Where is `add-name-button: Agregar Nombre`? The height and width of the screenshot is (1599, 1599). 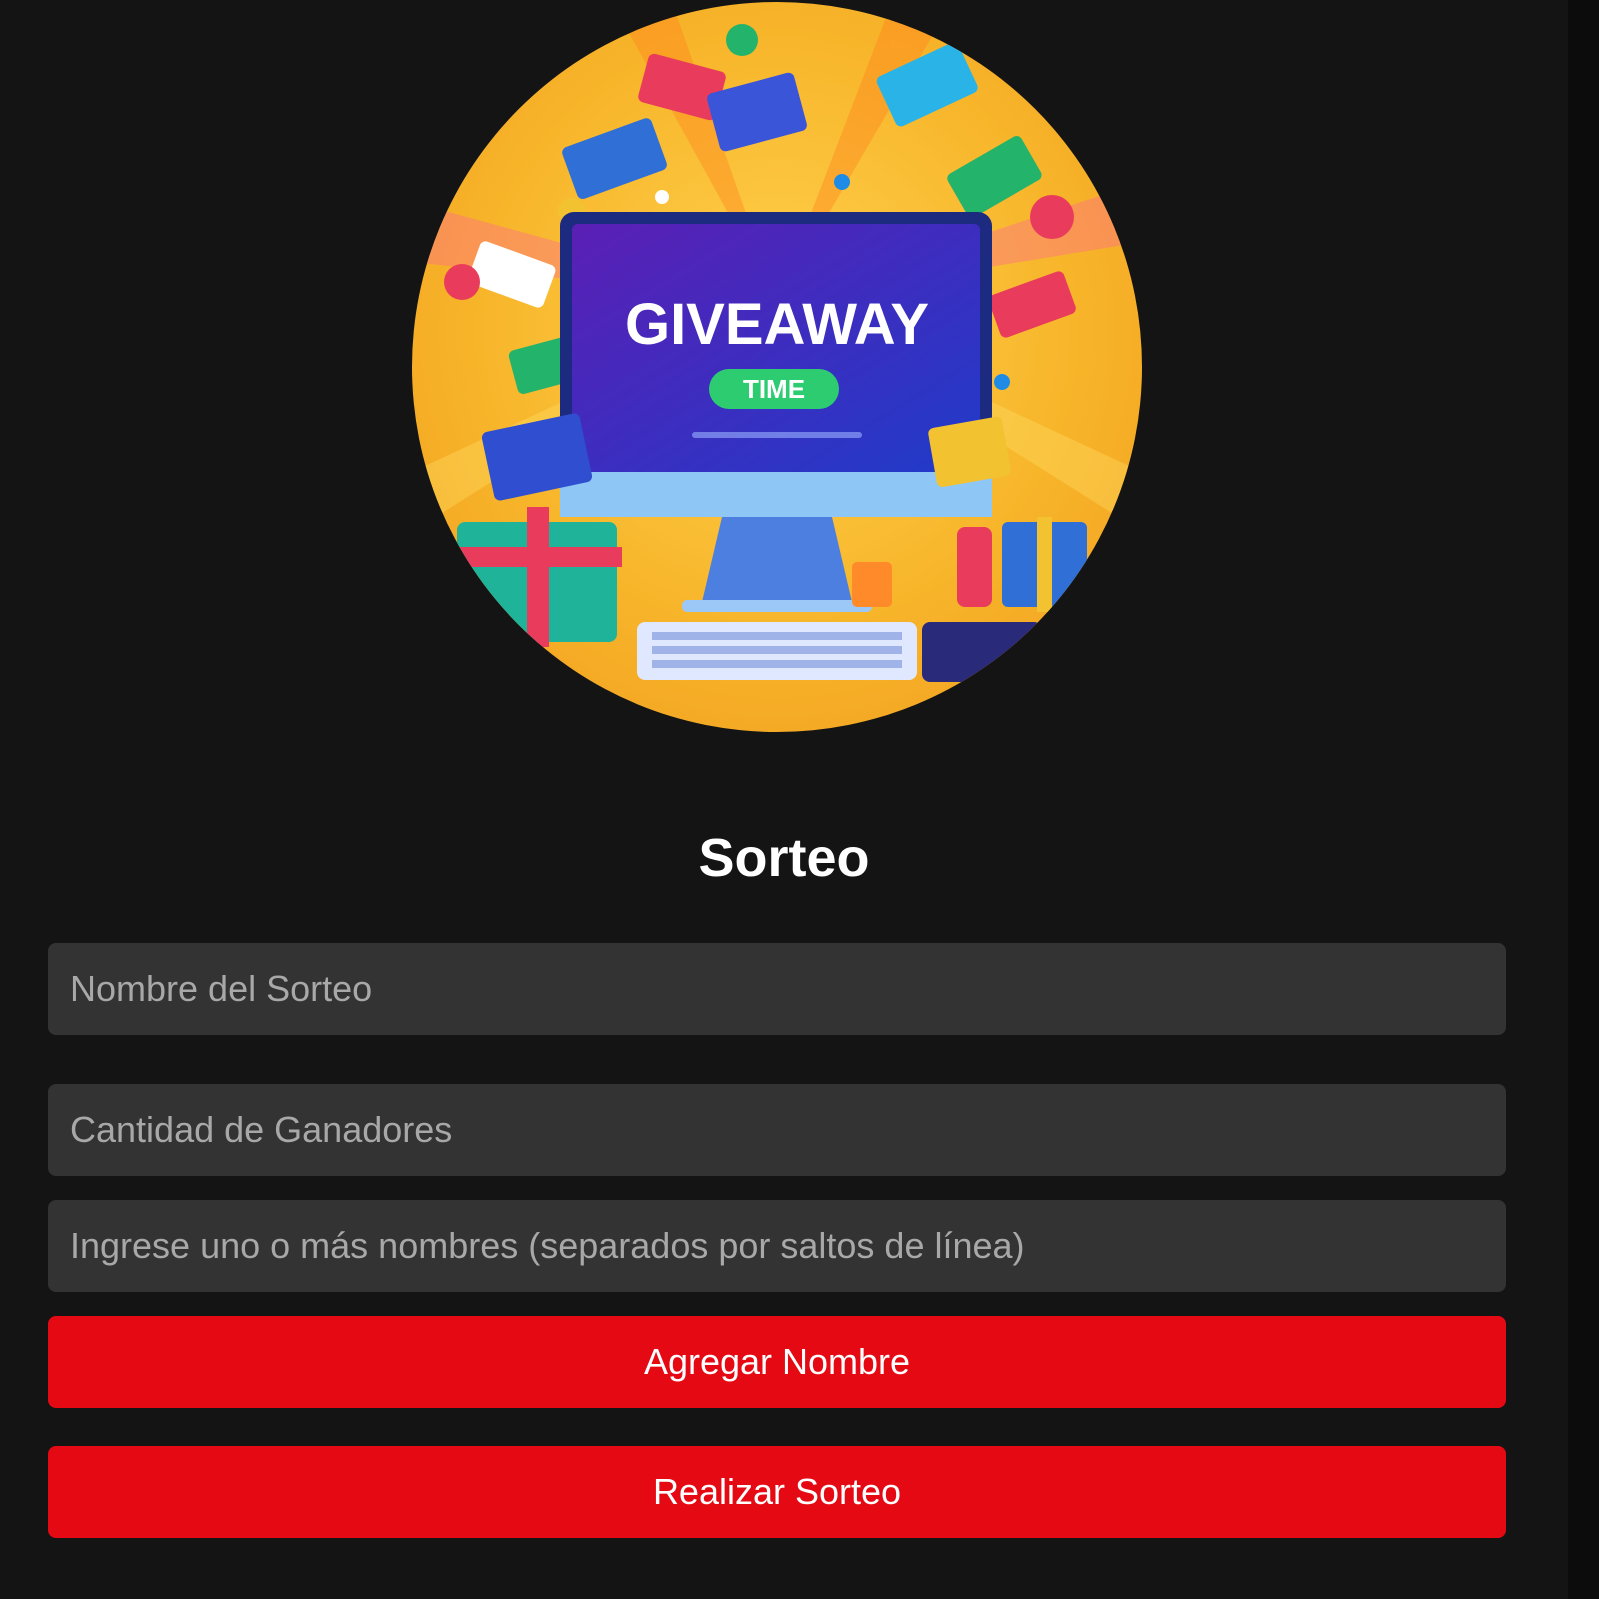 add-name-button: Agregar Nombre is located at coordinates (777, 1362).